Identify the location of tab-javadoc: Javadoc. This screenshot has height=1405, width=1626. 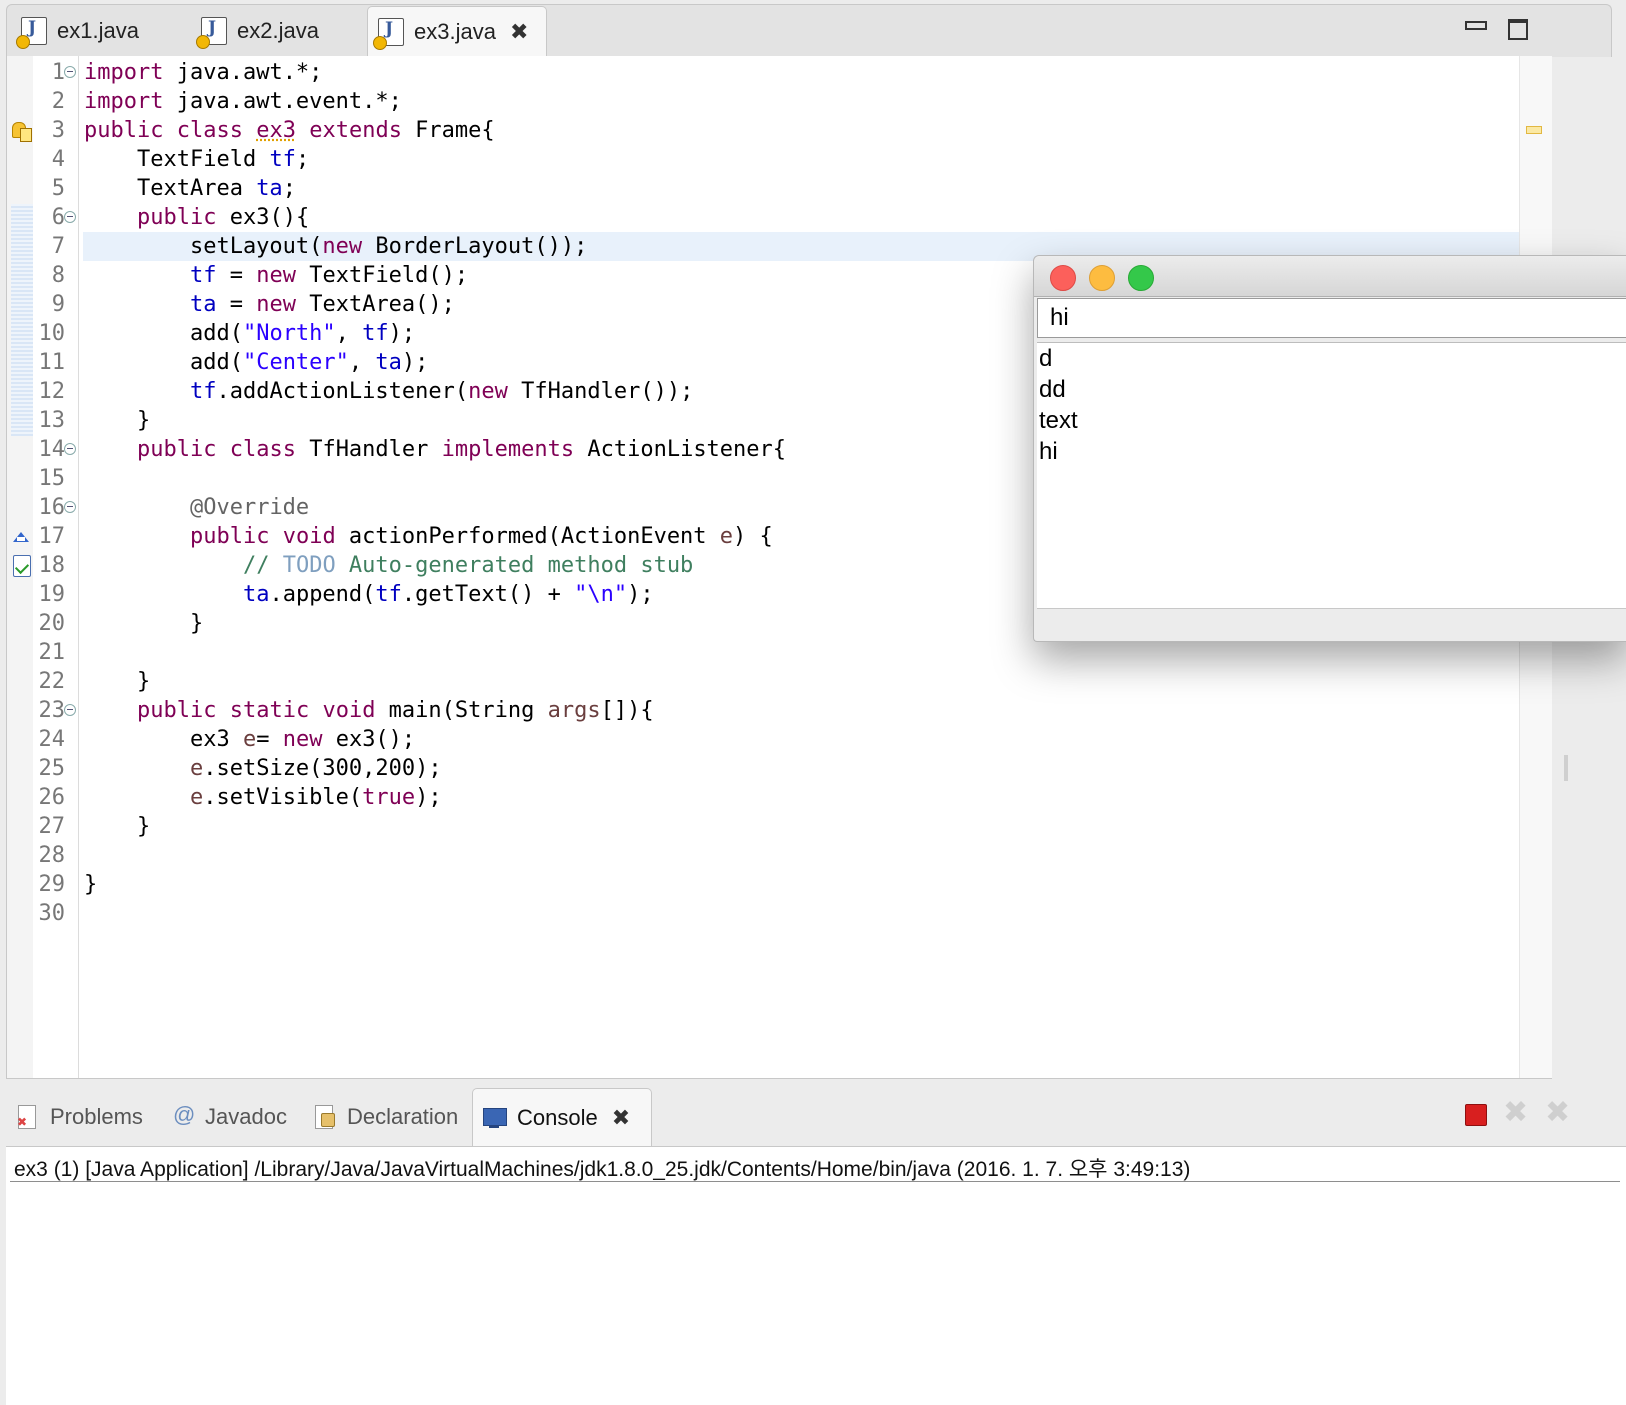
(224, 1117).